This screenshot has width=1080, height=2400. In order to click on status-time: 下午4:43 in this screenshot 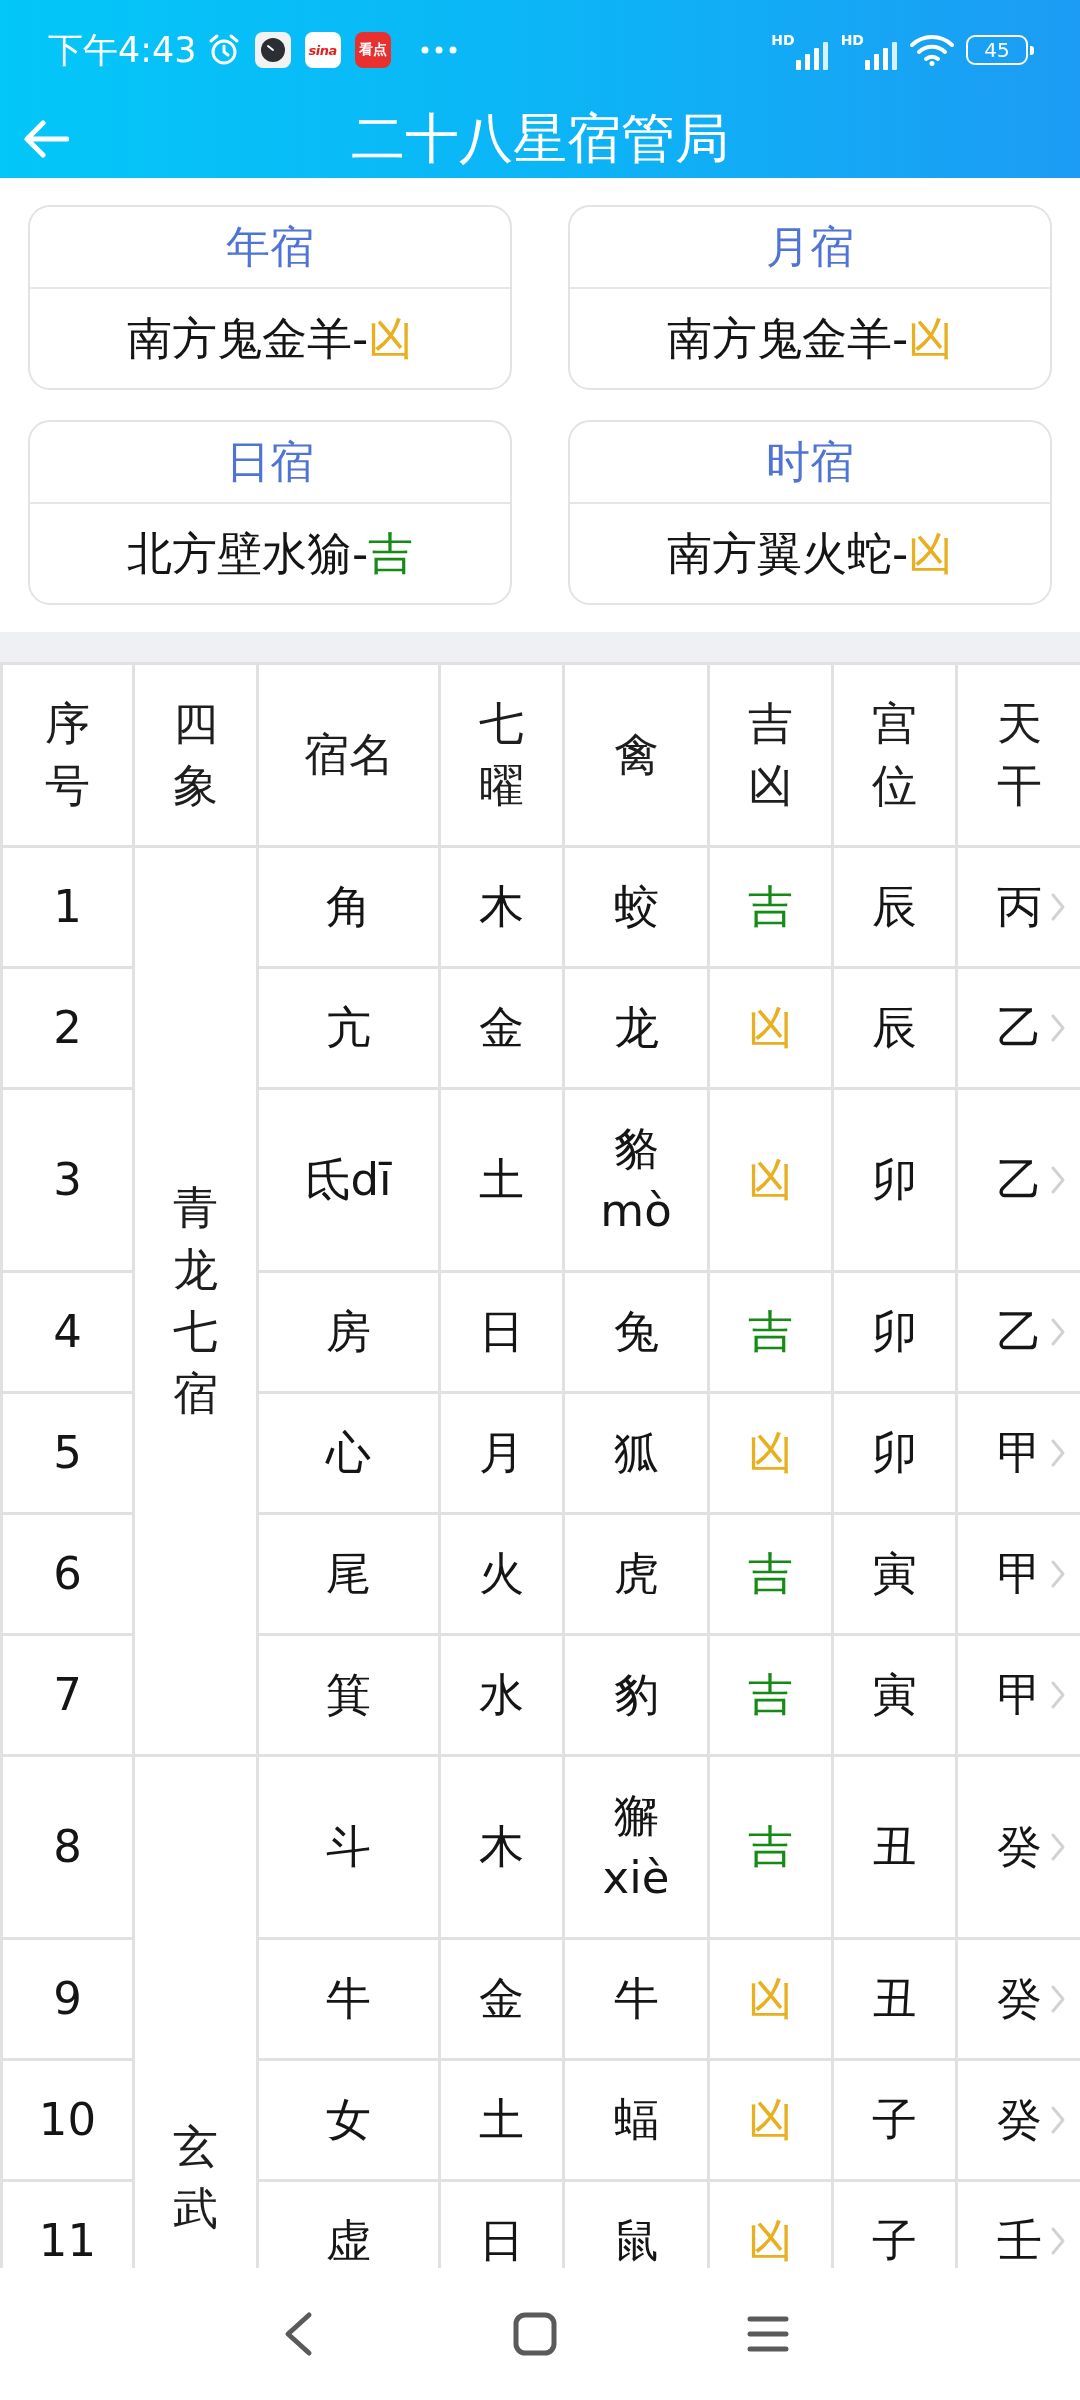, I will do `click(122, 50)`.